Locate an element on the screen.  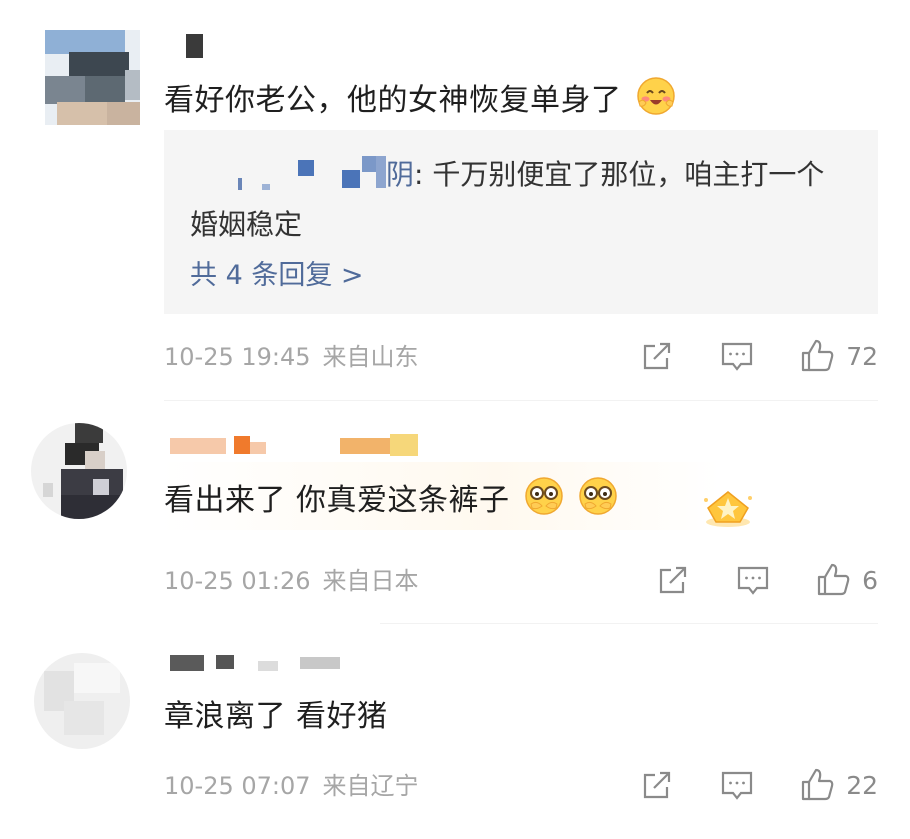
comment-meta: 10-25 07:07 来自辽宁 is located at coordinates (291, 786).